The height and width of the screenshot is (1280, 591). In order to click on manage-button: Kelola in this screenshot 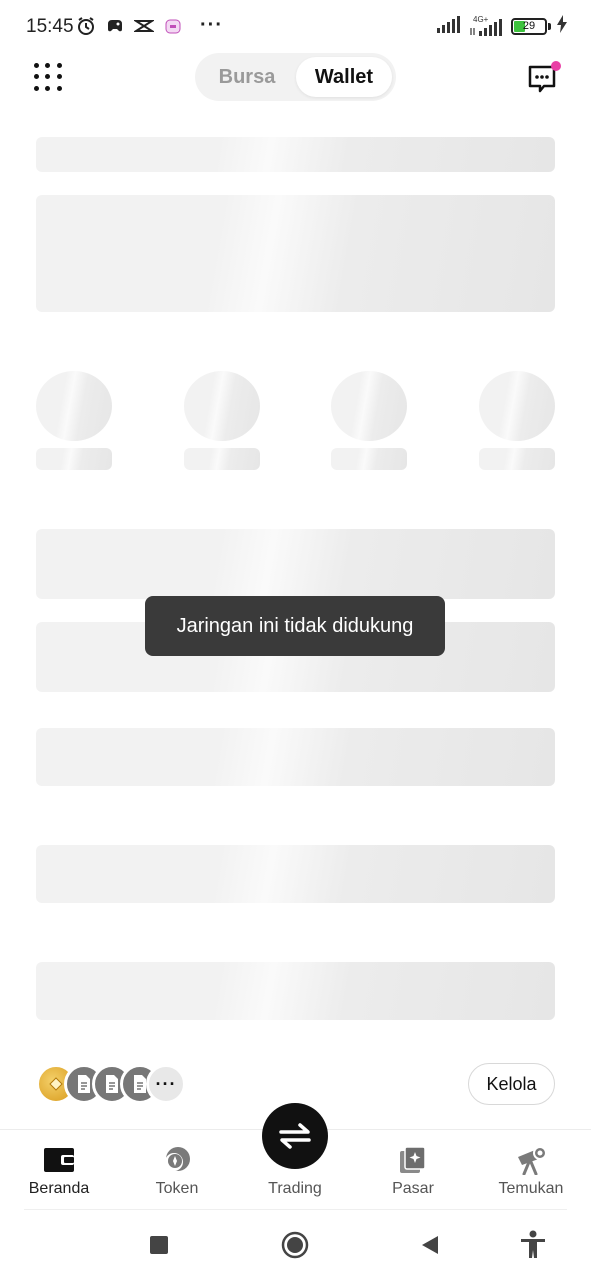, I will do `click(511, 1084)`.